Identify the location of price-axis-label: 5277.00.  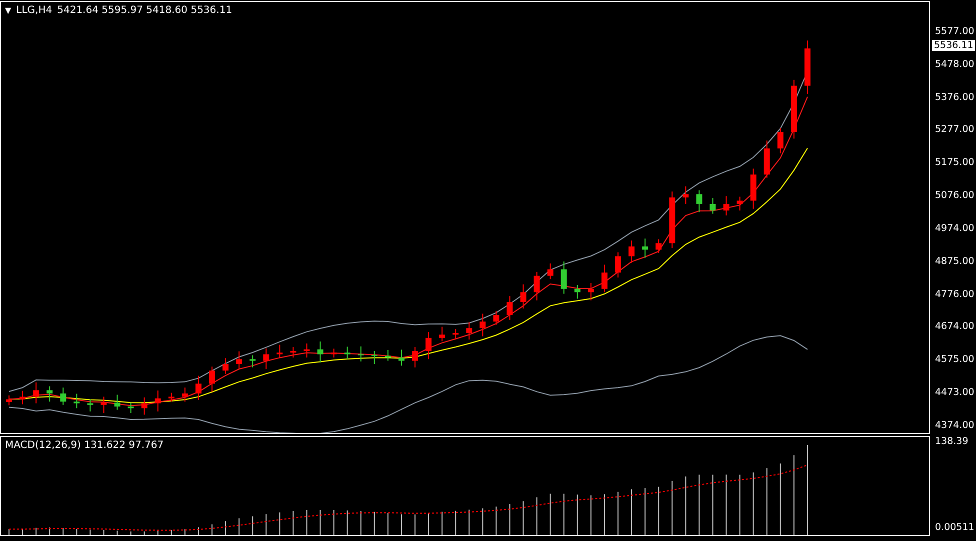
(954, 130).